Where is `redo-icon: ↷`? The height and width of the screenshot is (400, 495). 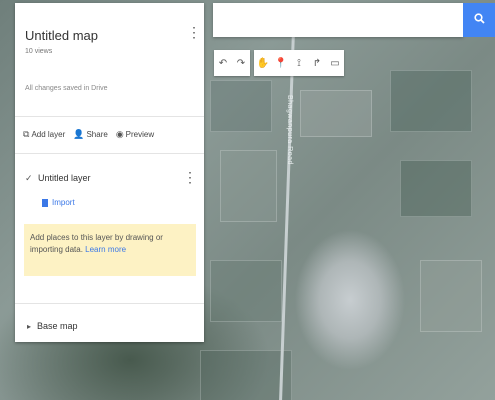 redo-icon: ↷ is located at coordinates (241, 63).